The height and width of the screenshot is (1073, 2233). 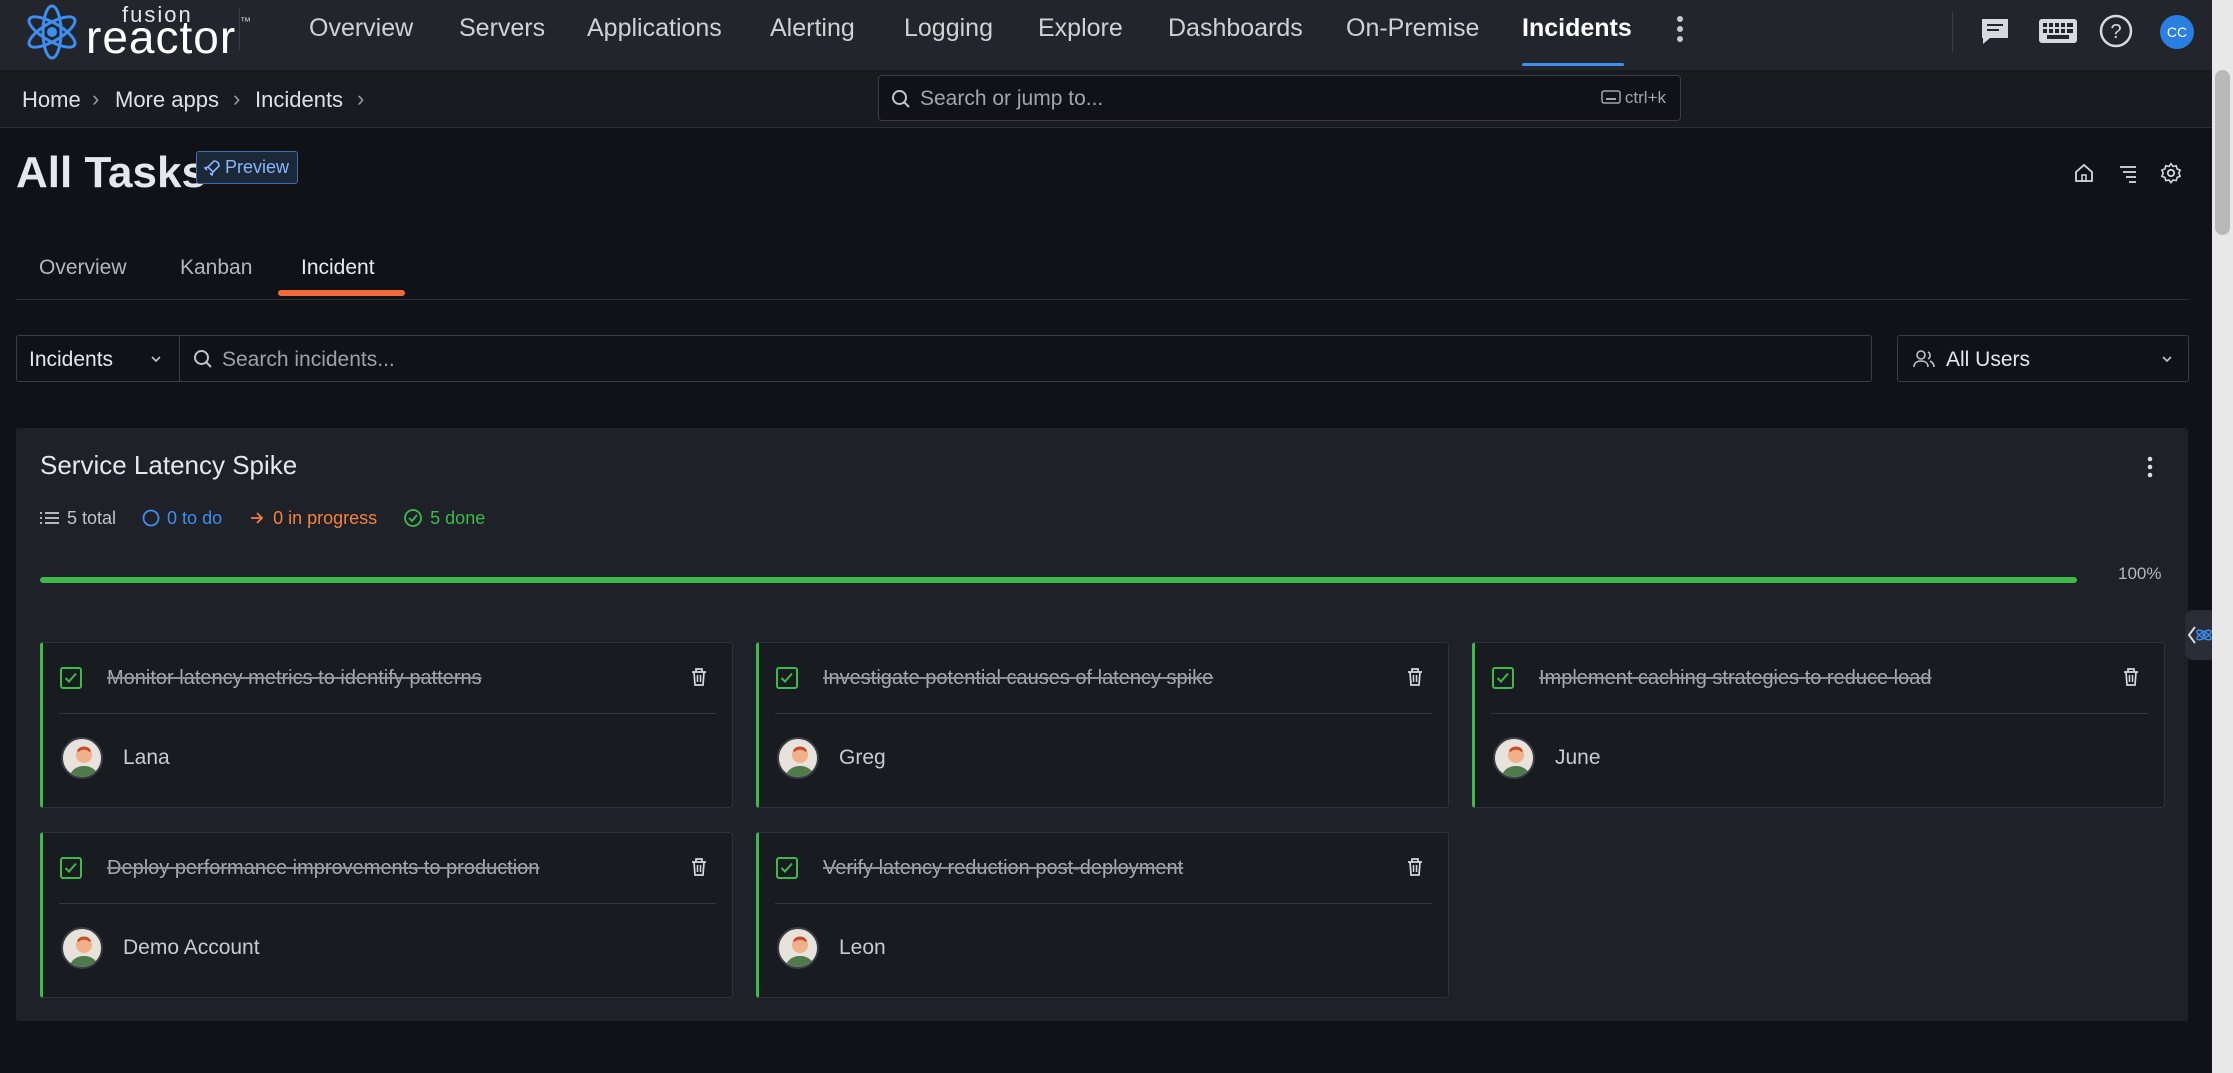 I want to click on assignee-name: Lana, so click(x=146, y=757).